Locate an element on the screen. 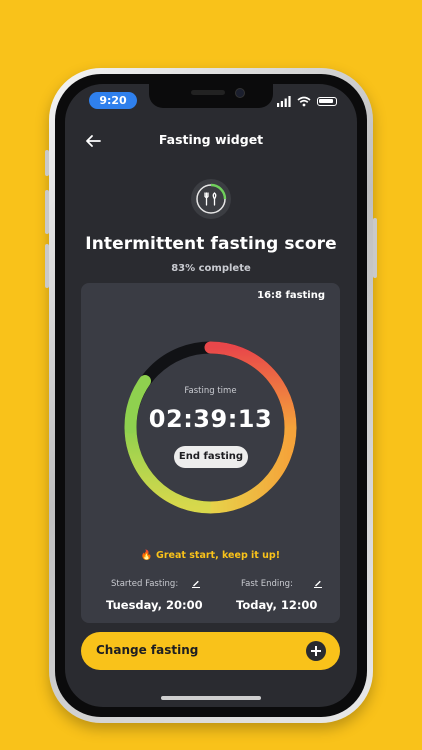 The image size is (422, 750). speaker is located at coordinates (208, 92).